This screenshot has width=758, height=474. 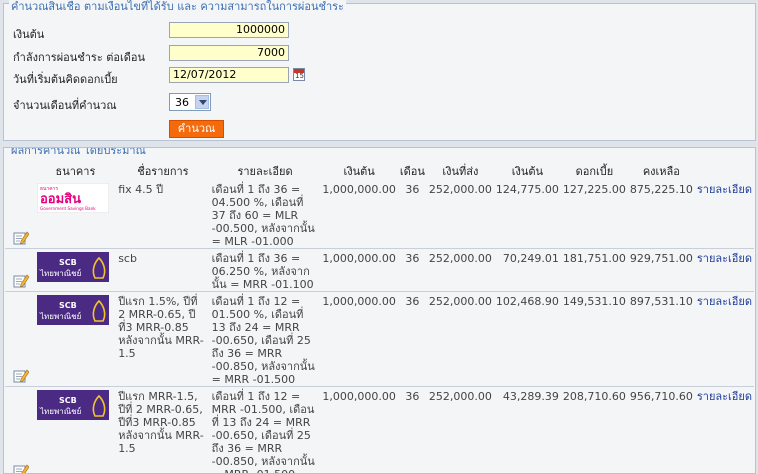 I want to click on principal-input: 1000000, so click(x=229, y=30).